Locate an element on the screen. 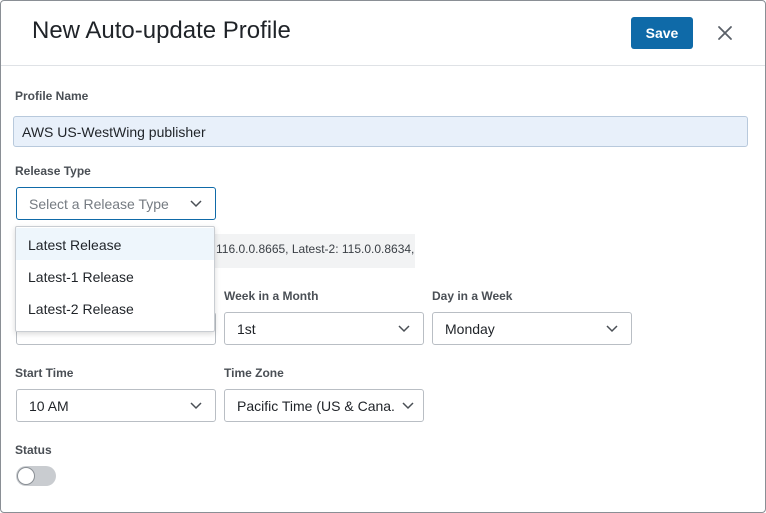 Image resolution: width=766 pixels, height=513 pixels. toggle-knob is located at coordinates (26, 476).